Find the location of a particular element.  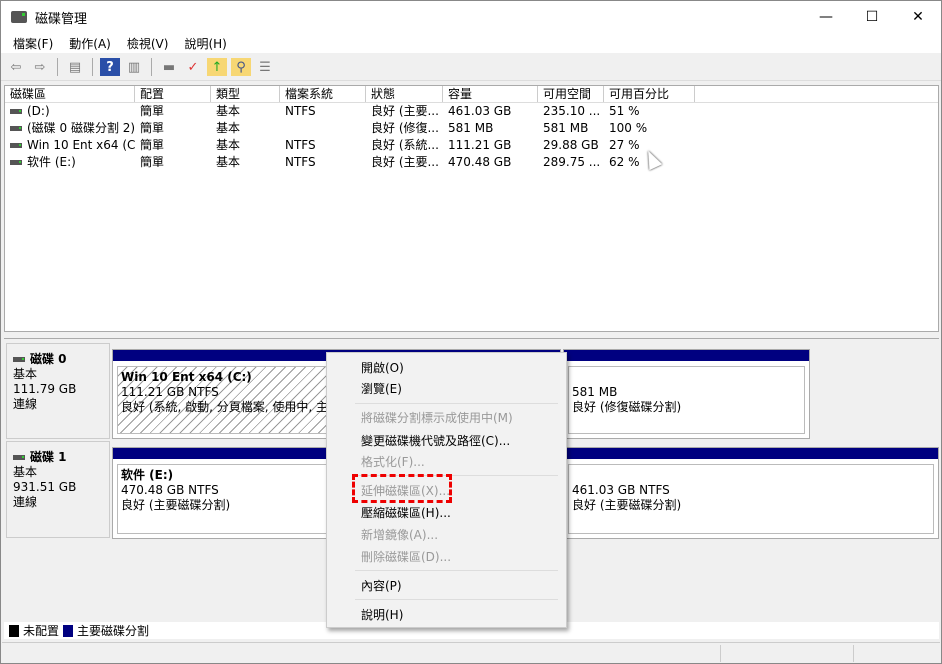

column-header-layout: 配置 is located at coordinates (173, 94).